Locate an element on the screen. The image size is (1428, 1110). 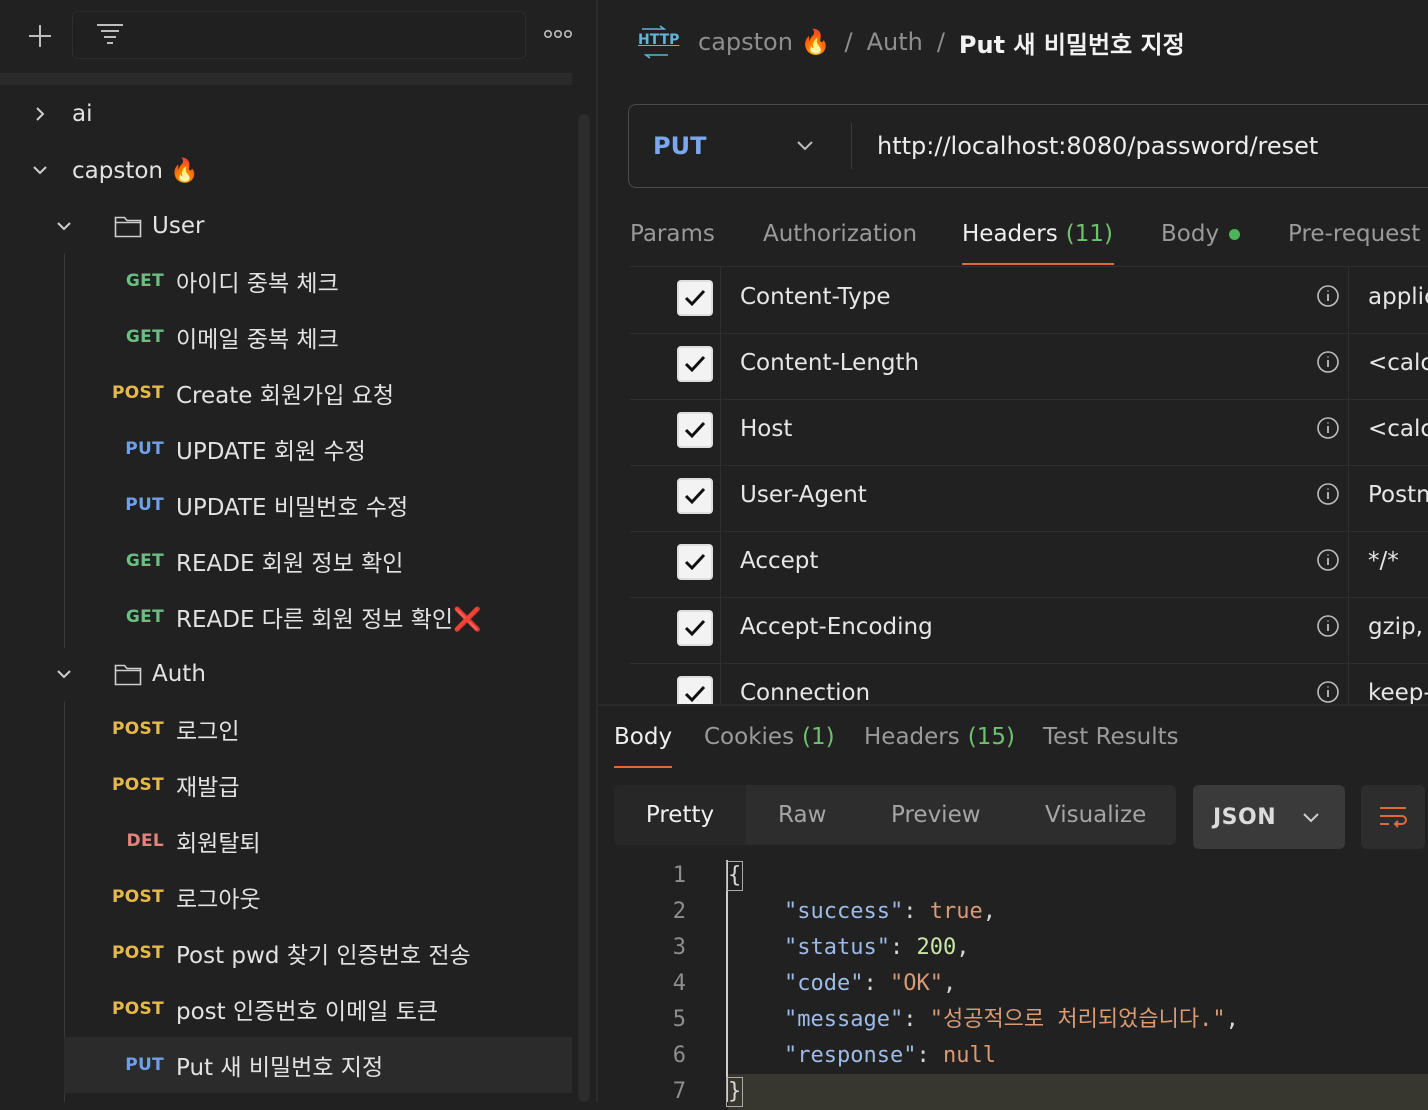
breadcrumb-request: Put 새 비밀번호 지정 is located at coordinates (1072, 42).